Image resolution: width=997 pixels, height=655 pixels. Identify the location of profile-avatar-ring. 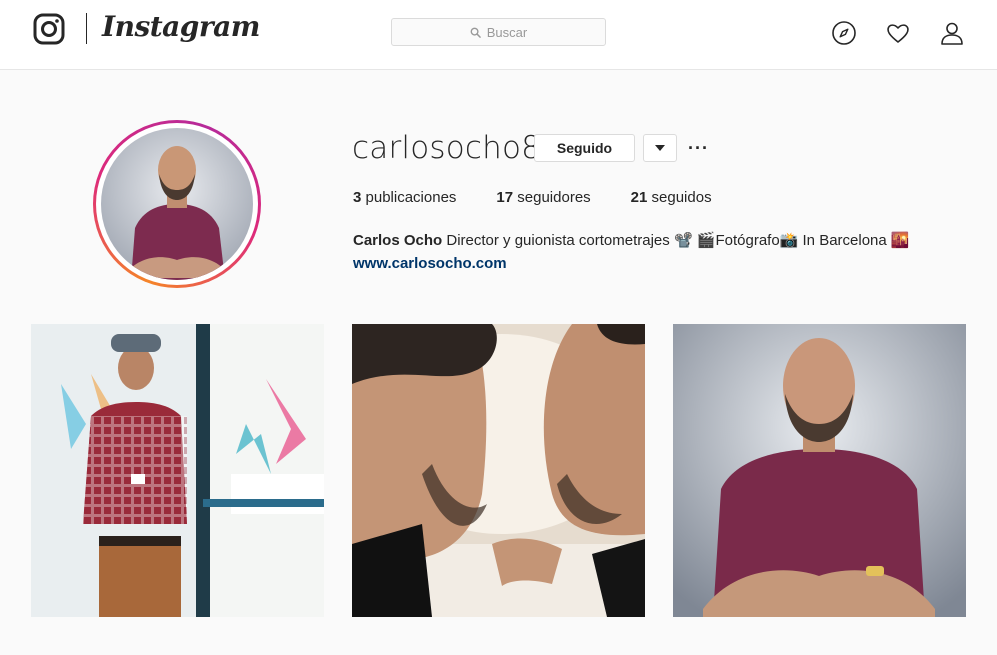
(177, 204).